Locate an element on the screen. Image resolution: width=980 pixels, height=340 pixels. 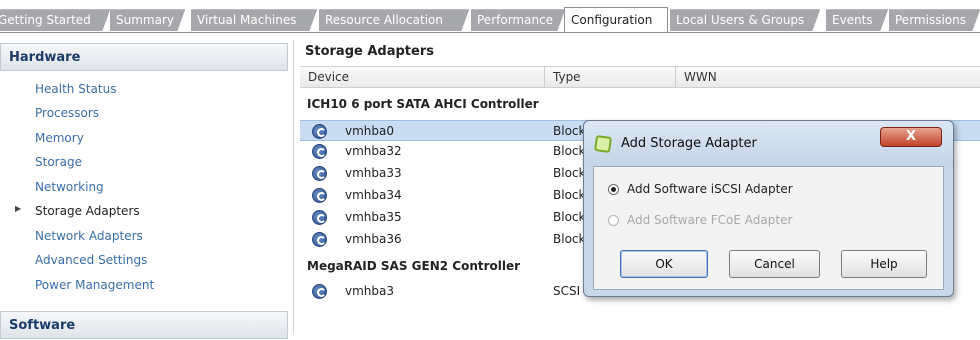
sidebar-item-networking: Networking is located at coordinates (69, 187).